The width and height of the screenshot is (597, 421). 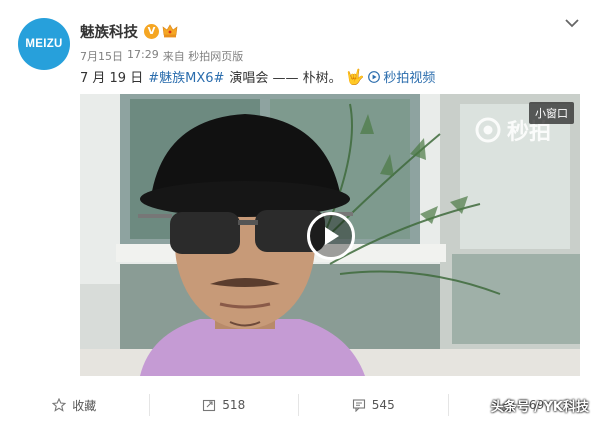 What do you see at coordinates (358, 405) in the screenshot?
I see `comment-icon` at bounding box center [358, 405].